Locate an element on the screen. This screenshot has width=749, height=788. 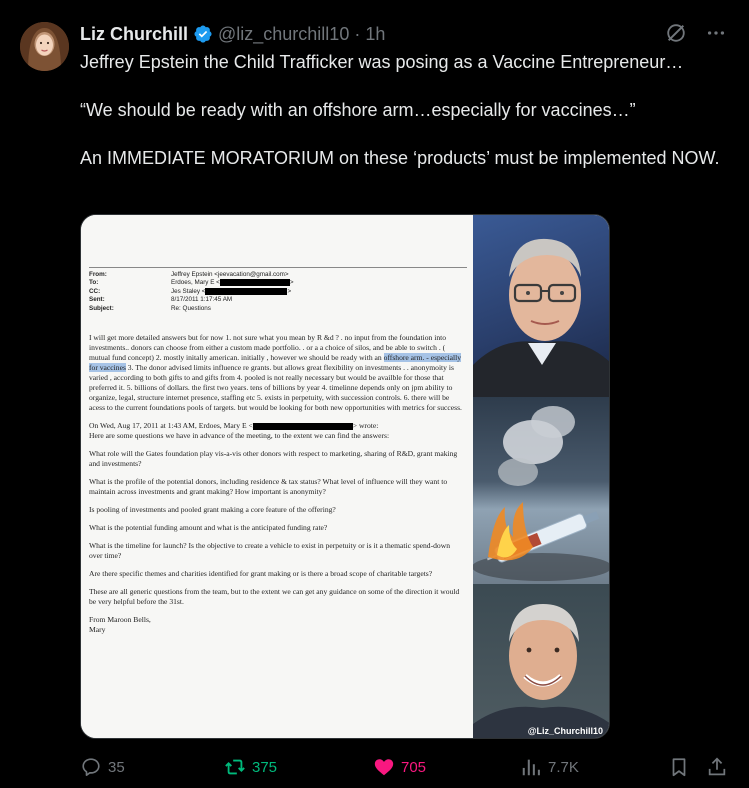
reply-count: 35 is located at coordinates (116, 767).